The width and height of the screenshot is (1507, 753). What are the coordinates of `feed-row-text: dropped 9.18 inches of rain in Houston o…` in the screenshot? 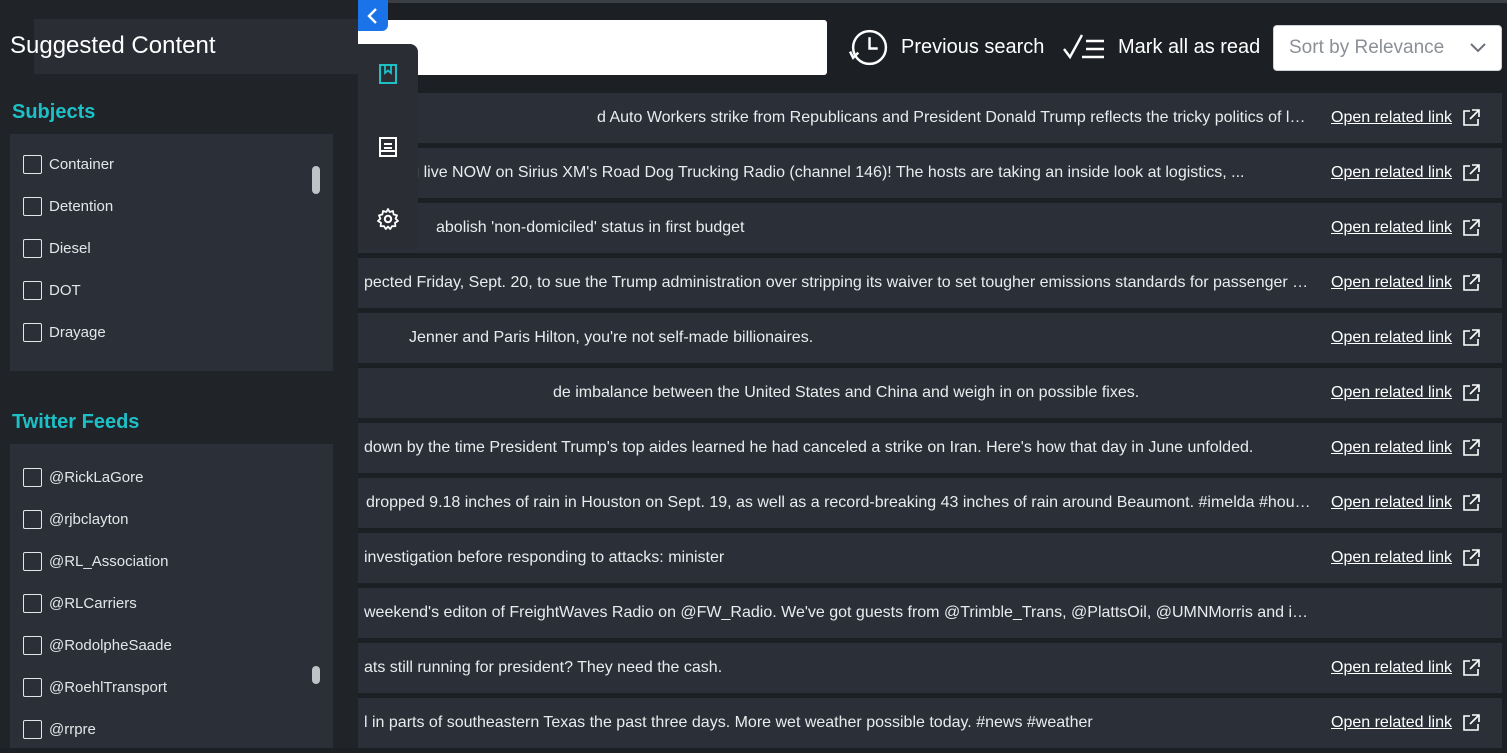 It's located at (838, 503).